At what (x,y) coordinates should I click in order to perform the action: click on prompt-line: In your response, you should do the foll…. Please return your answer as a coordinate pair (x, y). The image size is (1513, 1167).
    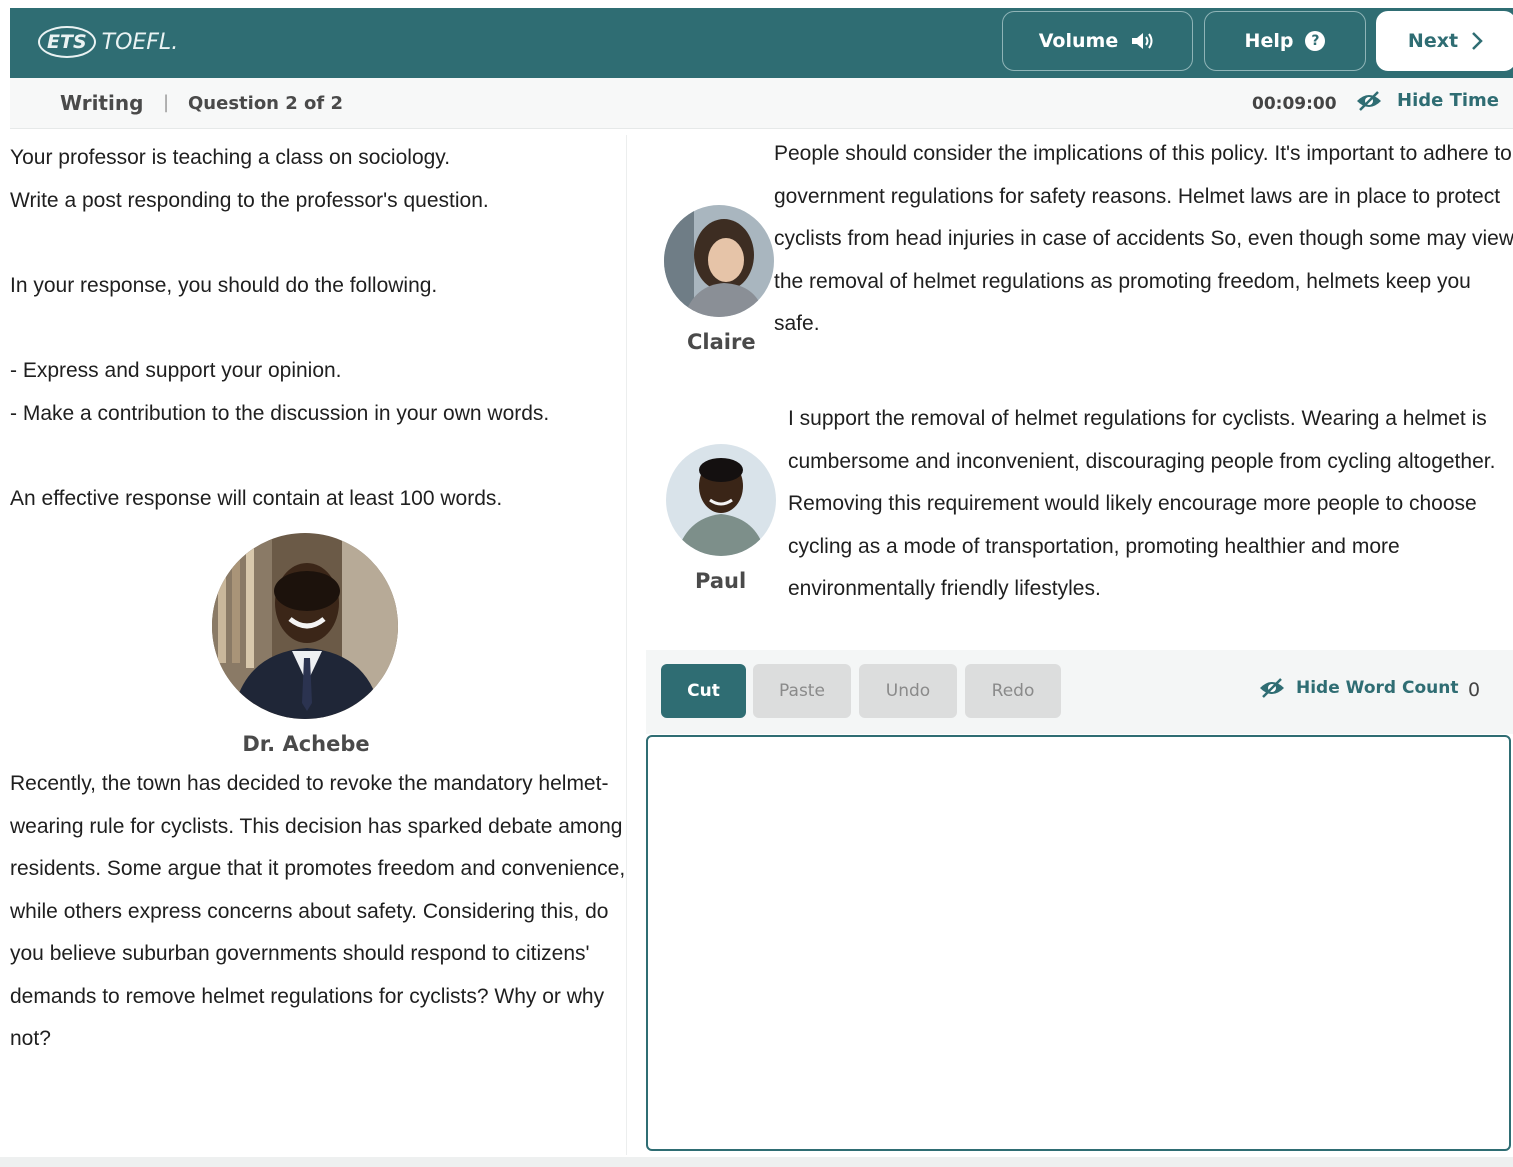
    Looking at the image, I should click on (224, 285).